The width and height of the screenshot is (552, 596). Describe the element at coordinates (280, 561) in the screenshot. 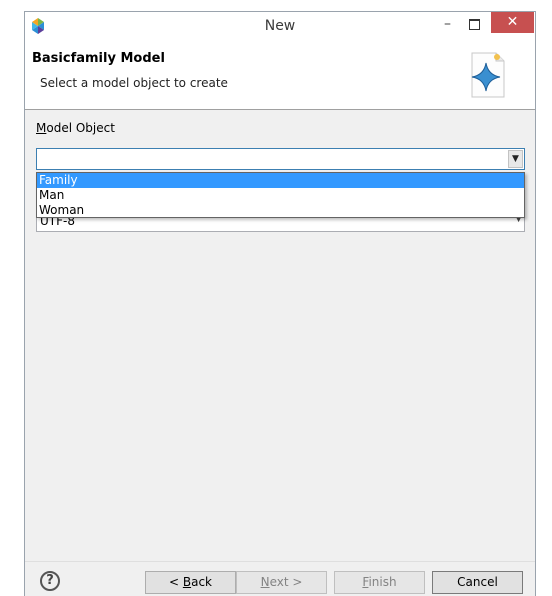

I see `footer-divider` at that location.